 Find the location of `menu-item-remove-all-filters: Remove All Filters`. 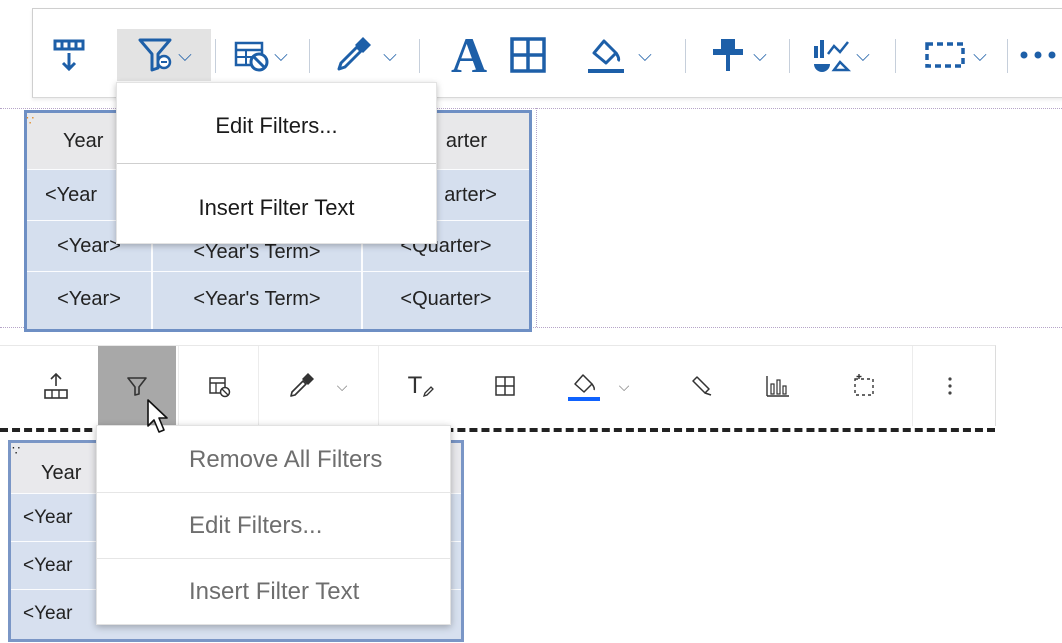

menu-item-remove-all-filters: Remove All Filters is located at coordinates (285, 460).